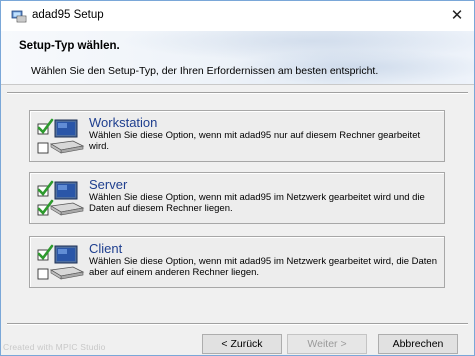 This screenshot has height=356, width=475. I want to click on title-bar: adad95 Setup ✕, so click(237, 16).